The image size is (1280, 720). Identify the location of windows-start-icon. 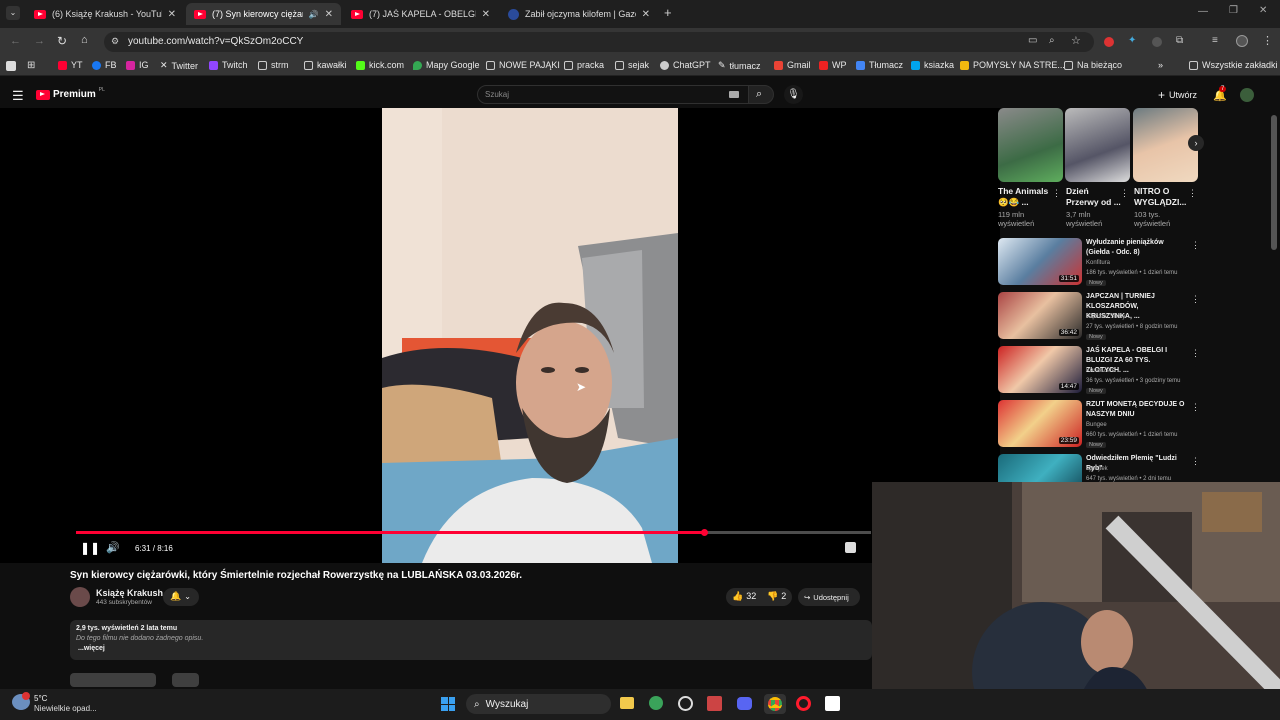
(448, 704).